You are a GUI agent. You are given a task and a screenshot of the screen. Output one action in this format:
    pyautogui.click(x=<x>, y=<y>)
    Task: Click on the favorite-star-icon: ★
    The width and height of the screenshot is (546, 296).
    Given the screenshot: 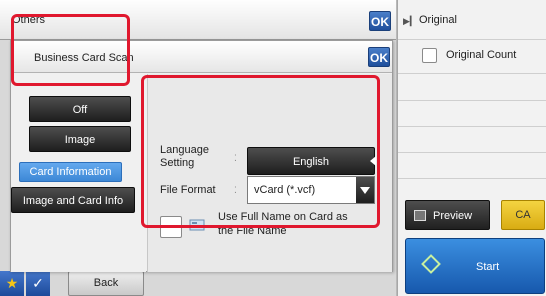 What is the action you would take?
    pyautogui.click(x=12, y=283)
    